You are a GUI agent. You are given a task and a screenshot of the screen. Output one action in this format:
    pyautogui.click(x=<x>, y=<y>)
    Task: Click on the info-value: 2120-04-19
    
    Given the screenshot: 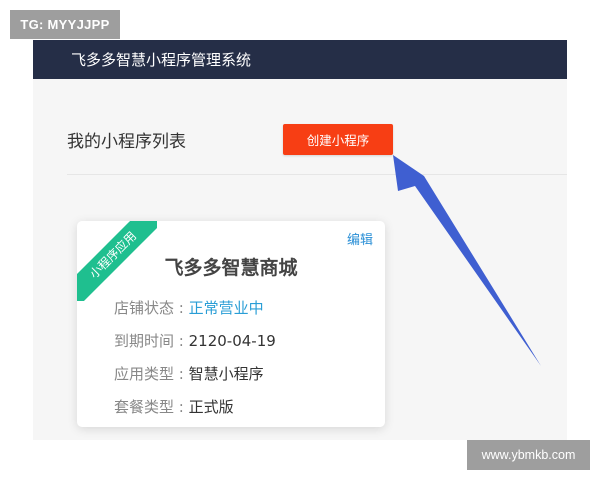 What is the action you would take?
    pyautogui.click(x=232, y=341)
    